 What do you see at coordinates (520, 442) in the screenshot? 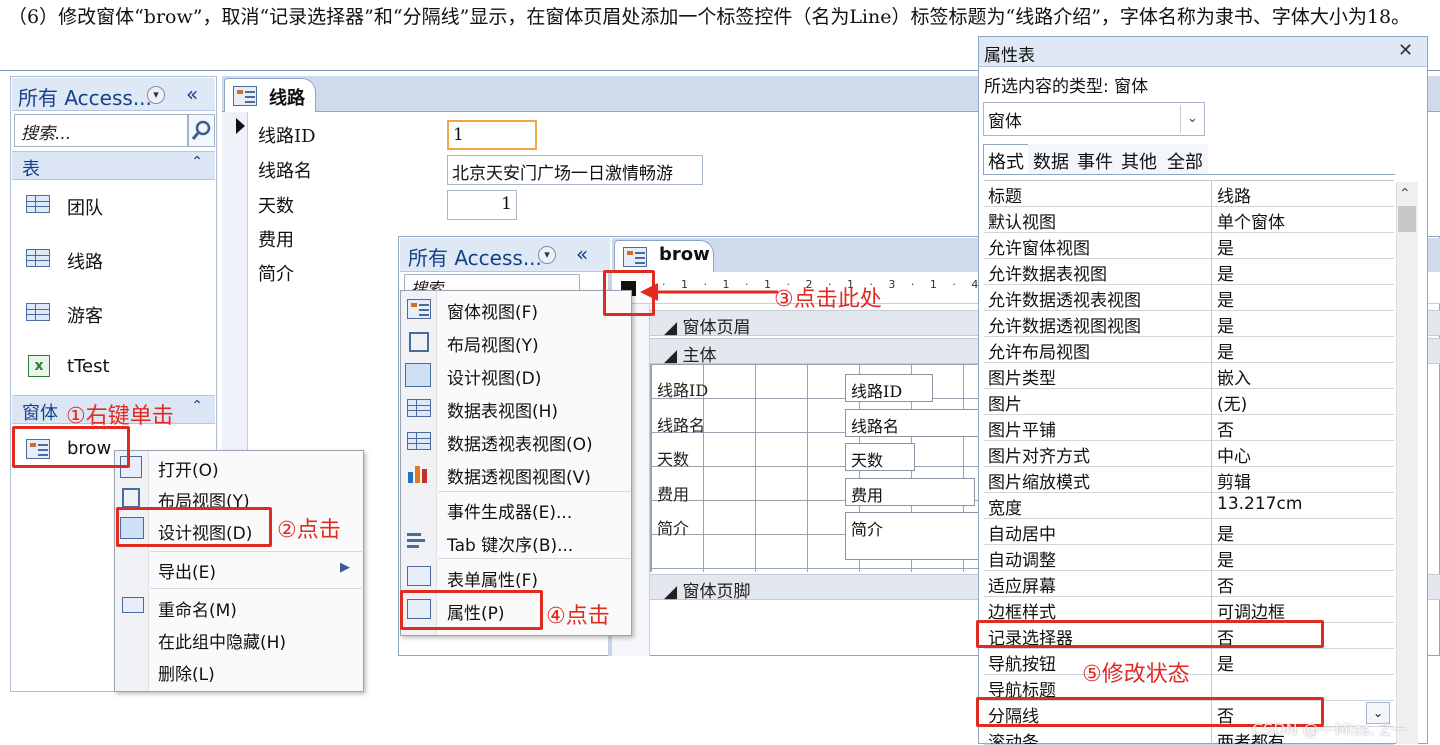
I see `menu-item-pivot-table-view: 数据透视表视图(O)` at bounding box center [520, 442].